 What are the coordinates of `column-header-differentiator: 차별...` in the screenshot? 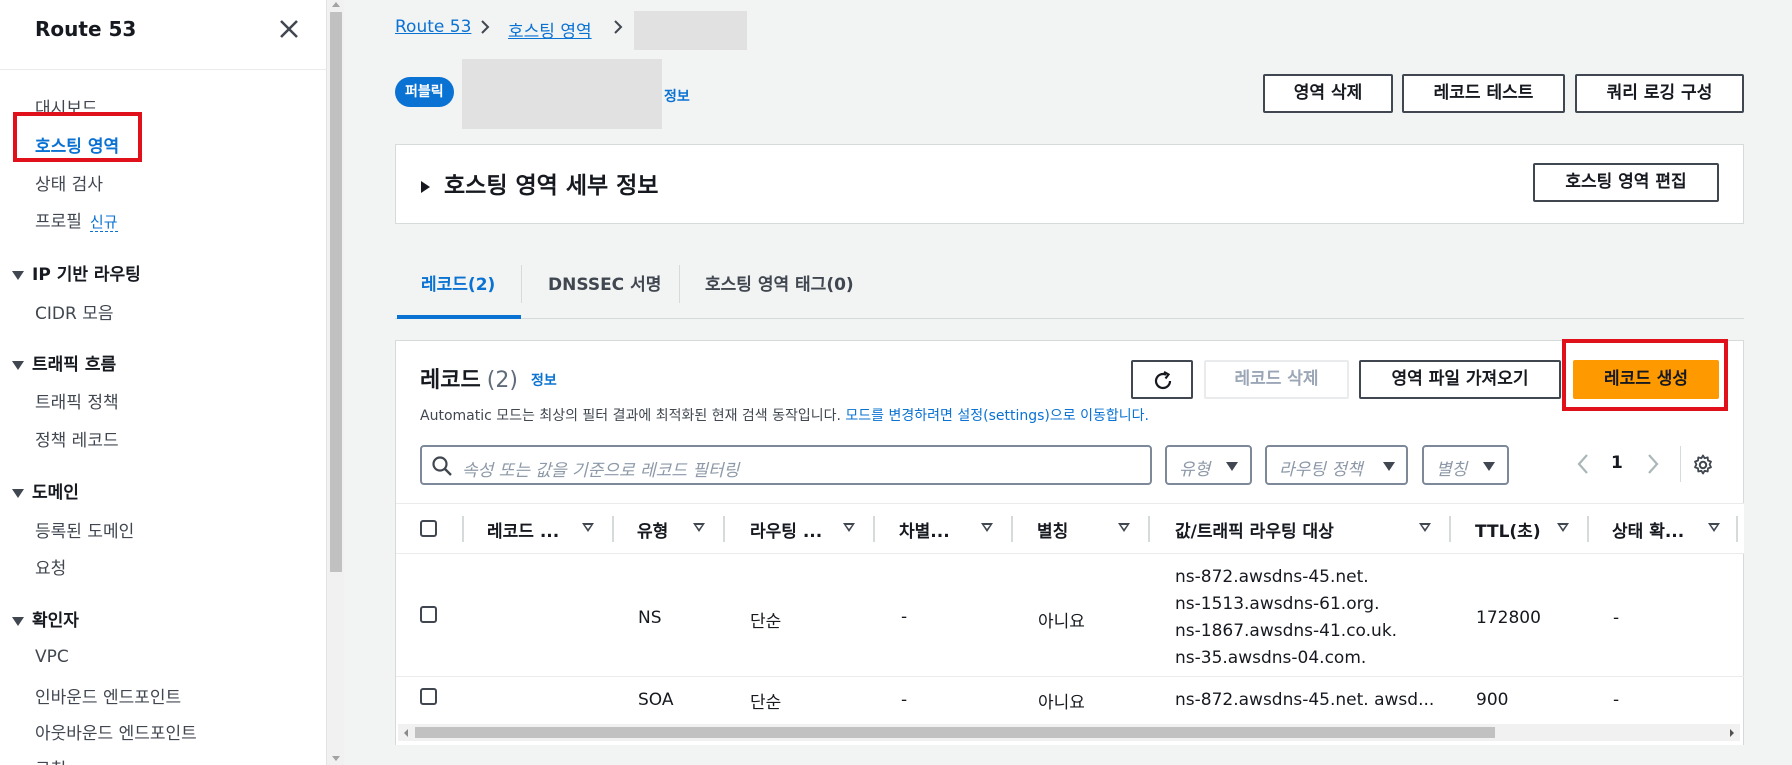 It's located at (924, 529).